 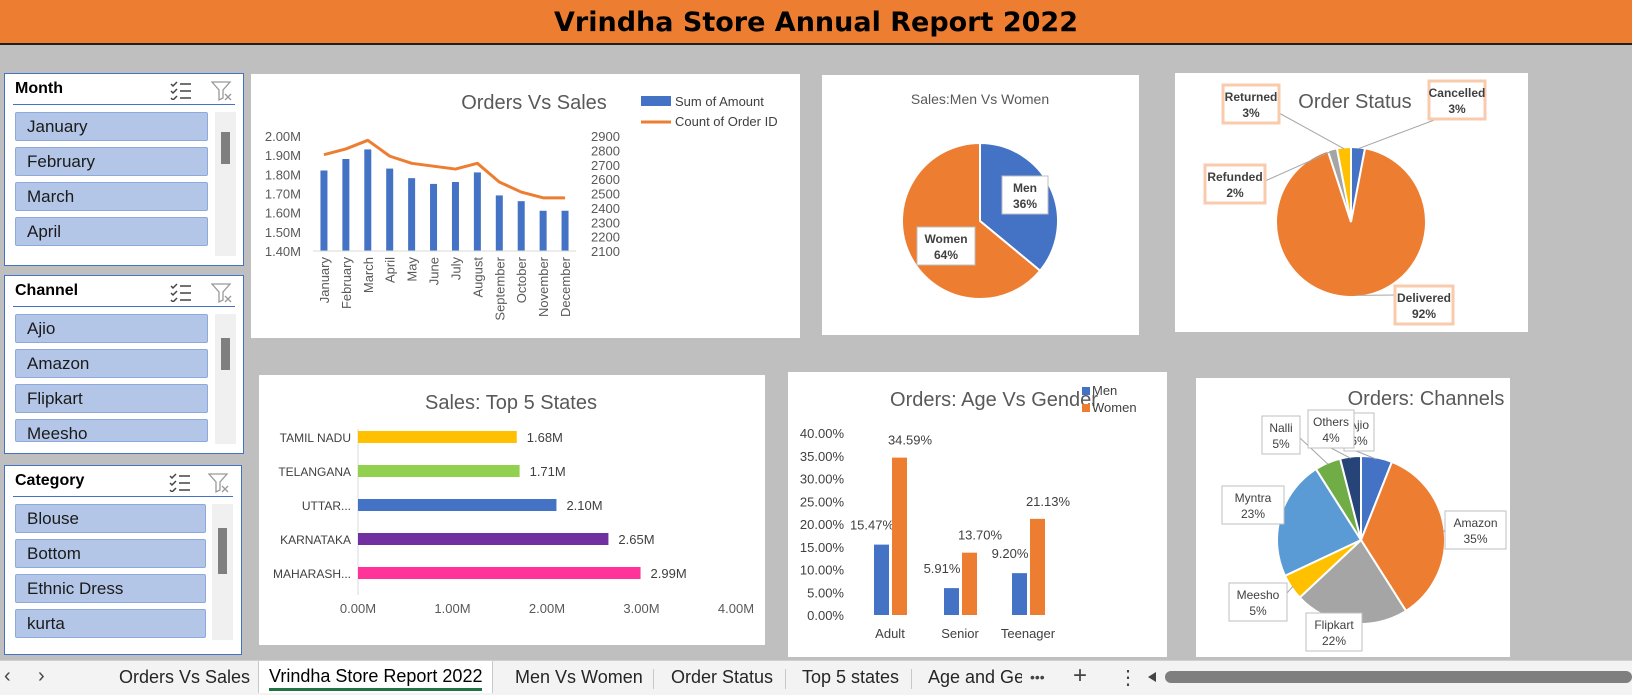 What do you see at coordinates (872, 525) in the screenshot?
I see `data-label: 15.47%` at bounding box center [872, 525].